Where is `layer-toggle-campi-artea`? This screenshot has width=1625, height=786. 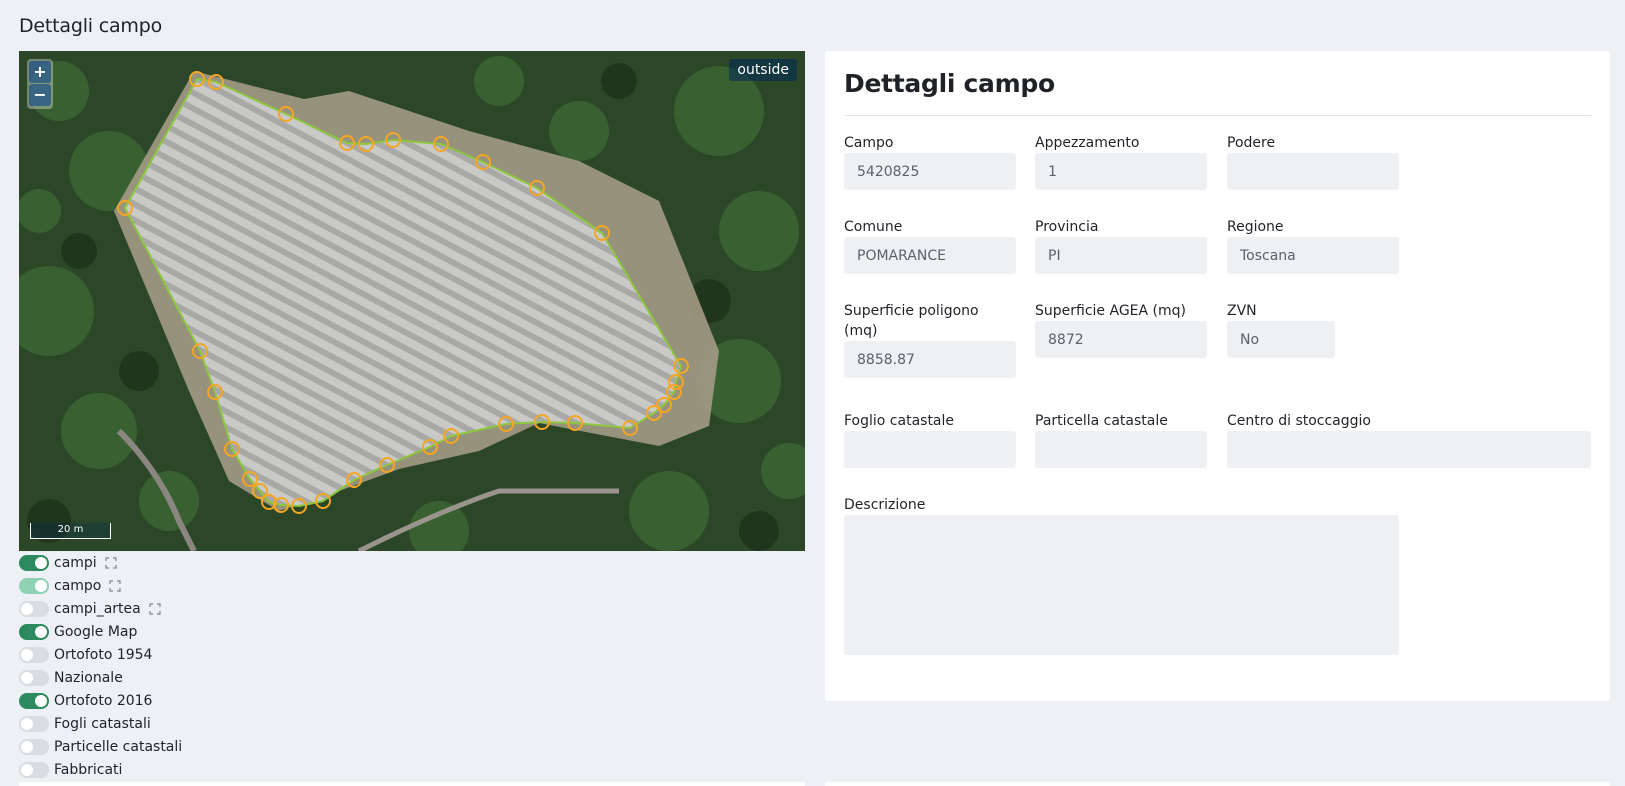 layer-toggle-campi-artea is located at coordinates (34, 608).